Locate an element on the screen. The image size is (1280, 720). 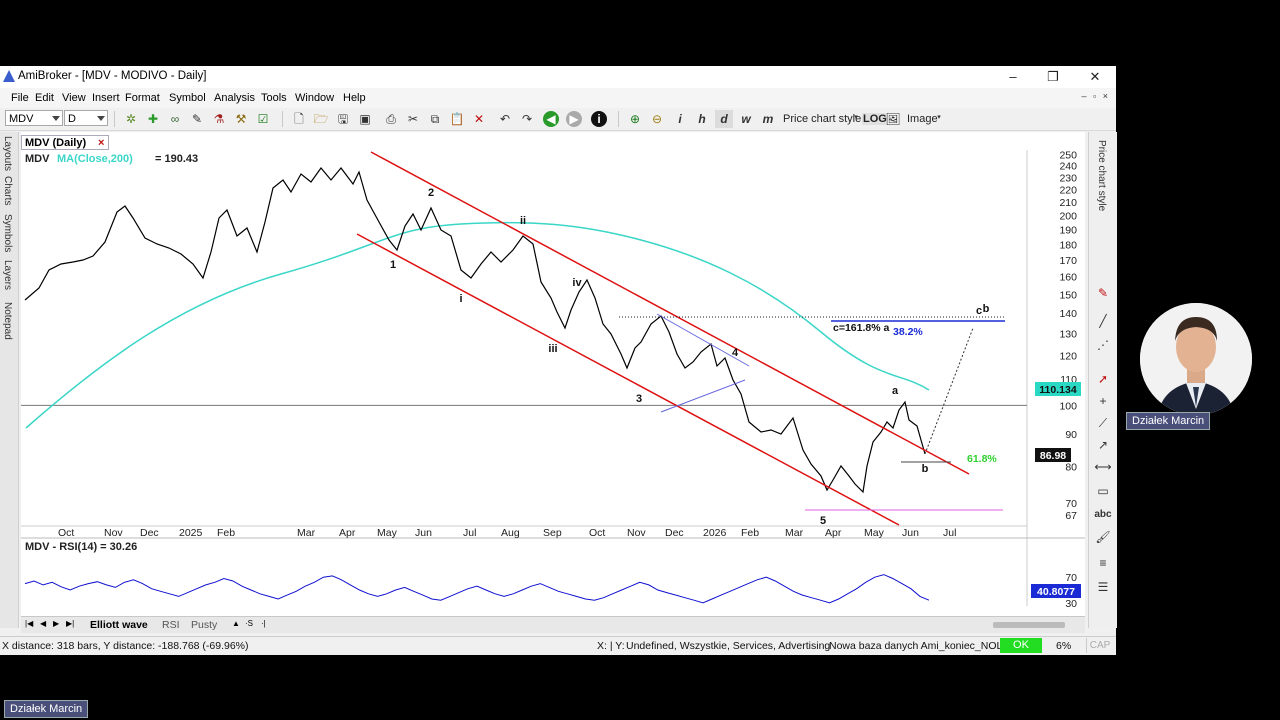
maximize-button: ❐ is located at coordinates (1053, 77).